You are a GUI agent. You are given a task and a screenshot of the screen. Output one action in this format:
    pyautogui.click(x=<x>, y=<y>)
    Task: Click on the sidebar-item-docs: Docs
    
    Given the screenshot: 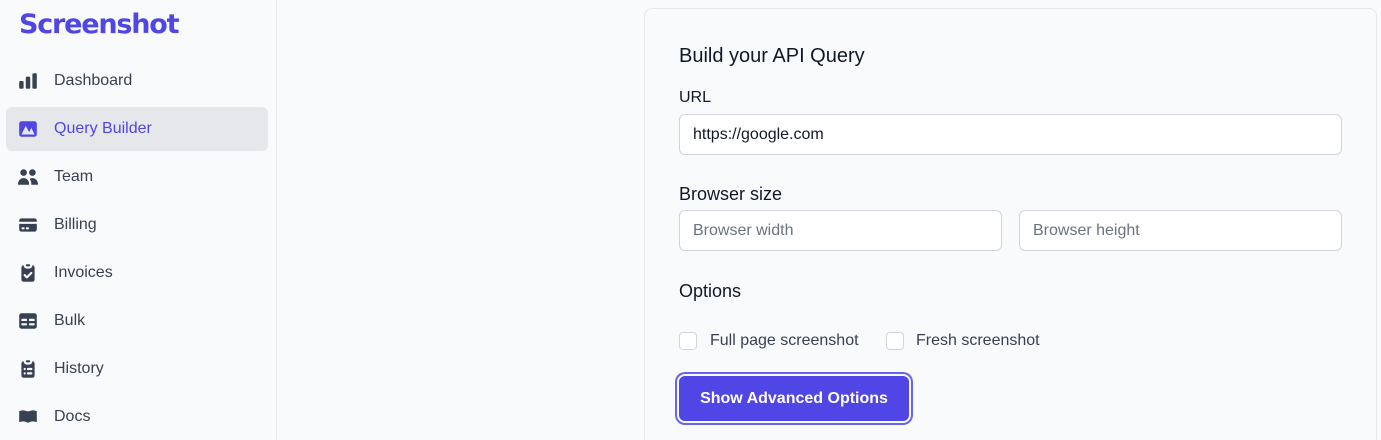 What is the action you would take?
    pyautogui.click(x=137, y=417)
    